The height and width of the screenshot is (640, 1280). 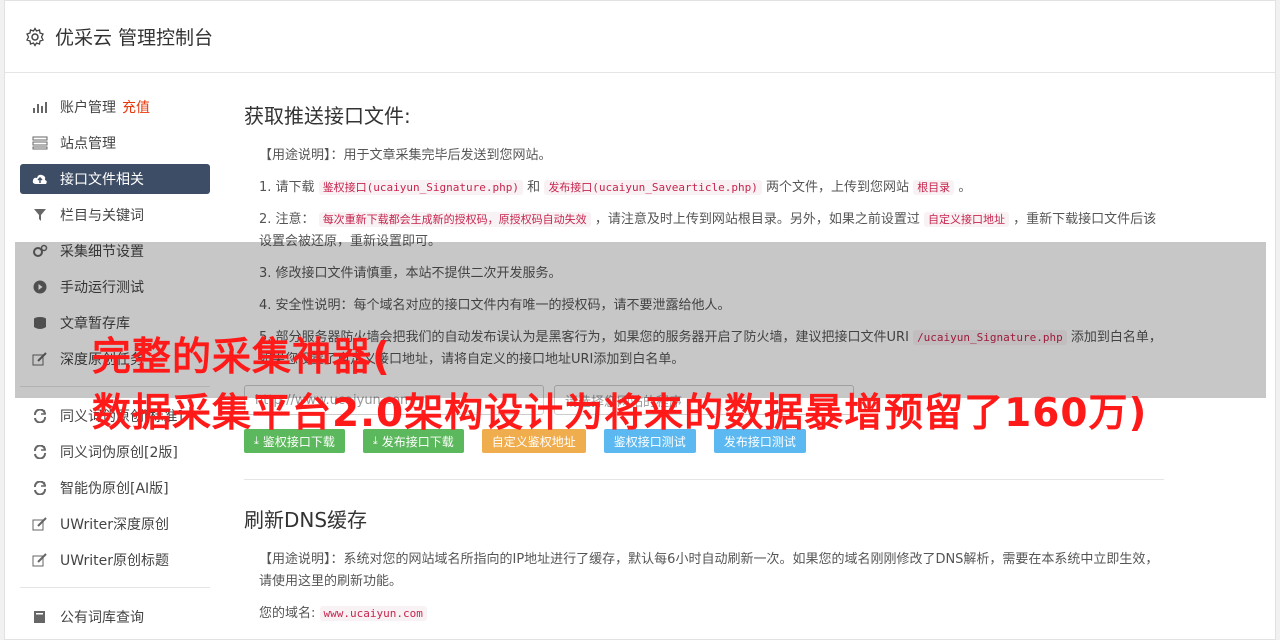 I want to click on sidebar-item-synonym-v2: 同义词伪原创[2版], so click(x=115, y=452).